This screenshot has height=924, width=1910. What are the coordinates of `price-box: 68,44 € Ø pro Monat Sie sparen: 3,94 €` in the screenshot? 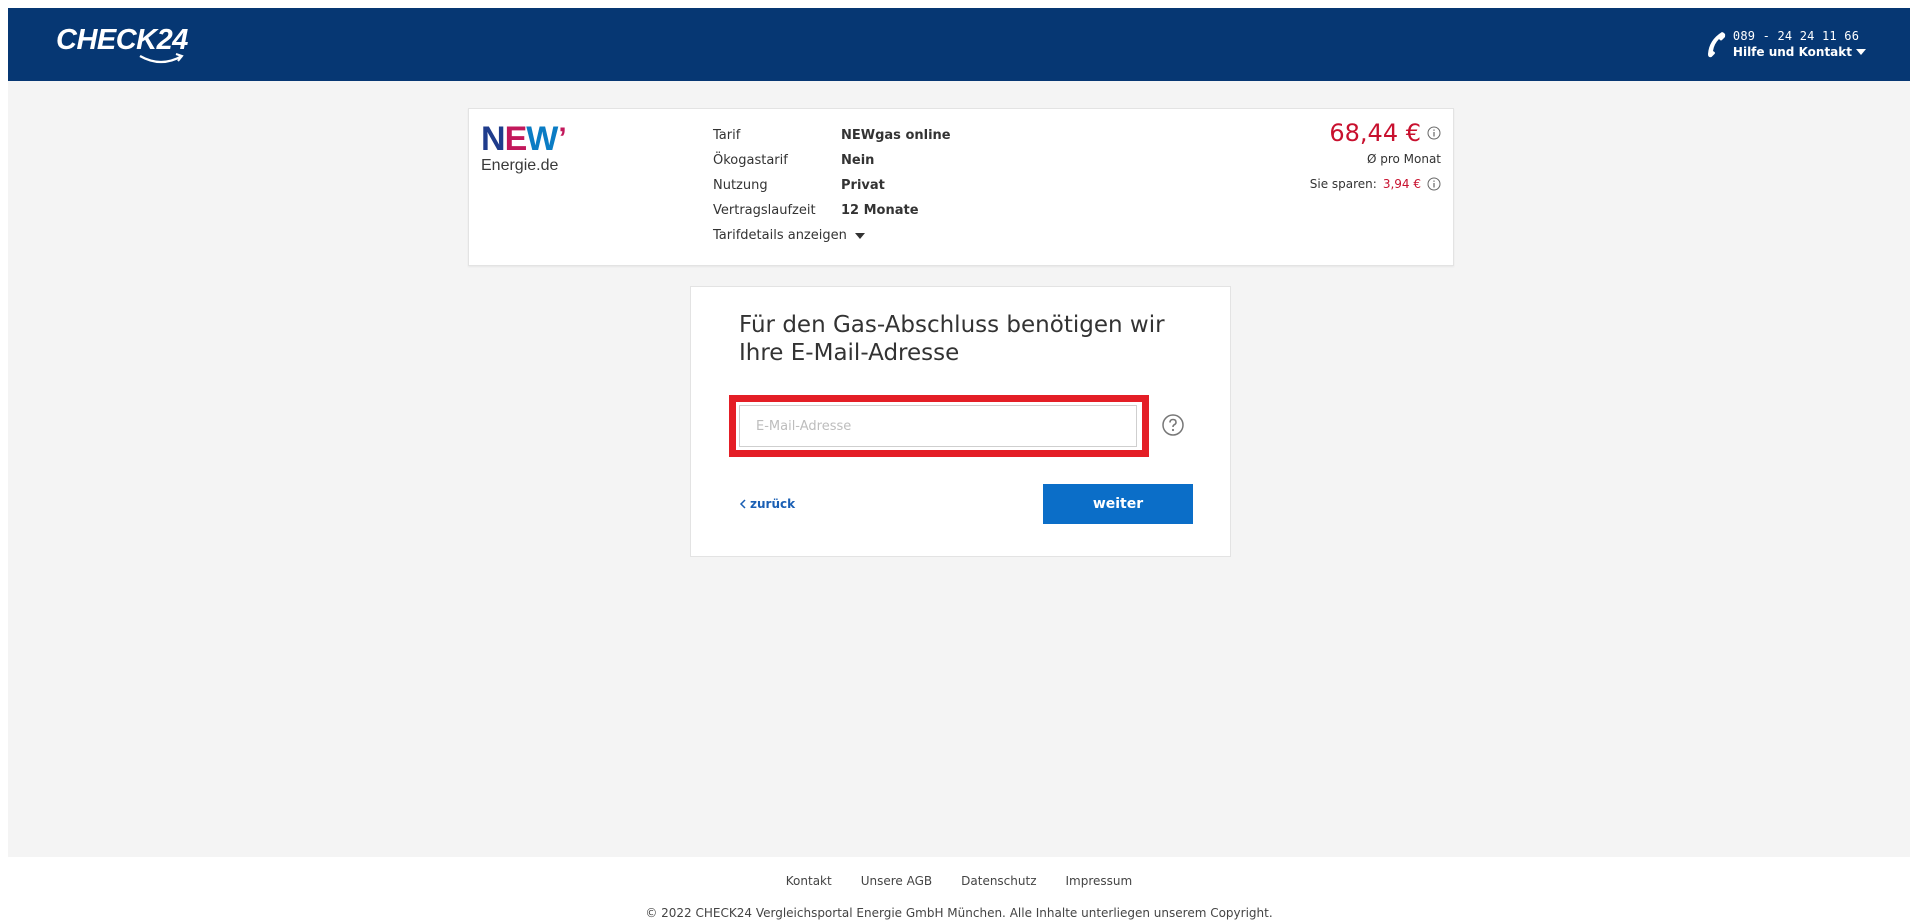 It's located at (1375, 158).